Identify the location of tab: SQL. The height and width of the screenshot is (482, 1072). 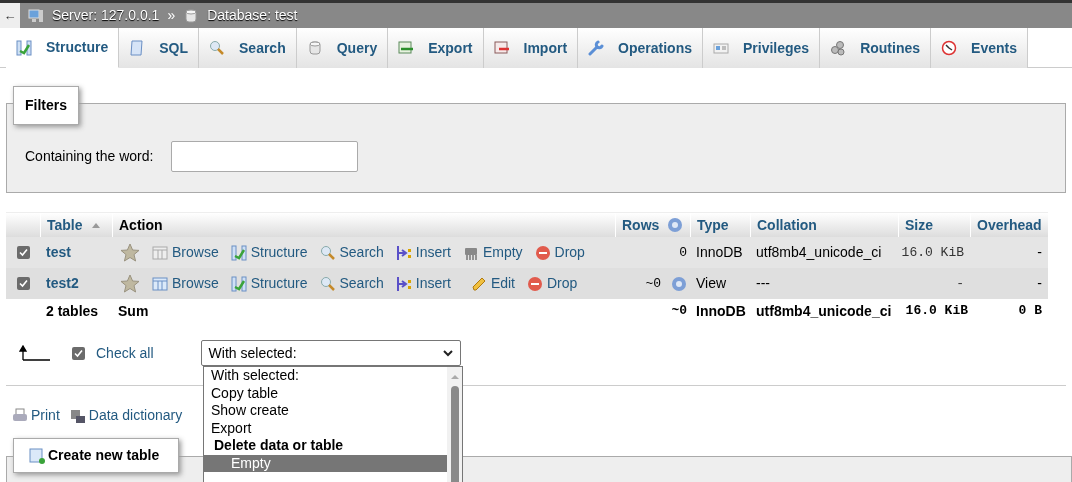
(159, 48).